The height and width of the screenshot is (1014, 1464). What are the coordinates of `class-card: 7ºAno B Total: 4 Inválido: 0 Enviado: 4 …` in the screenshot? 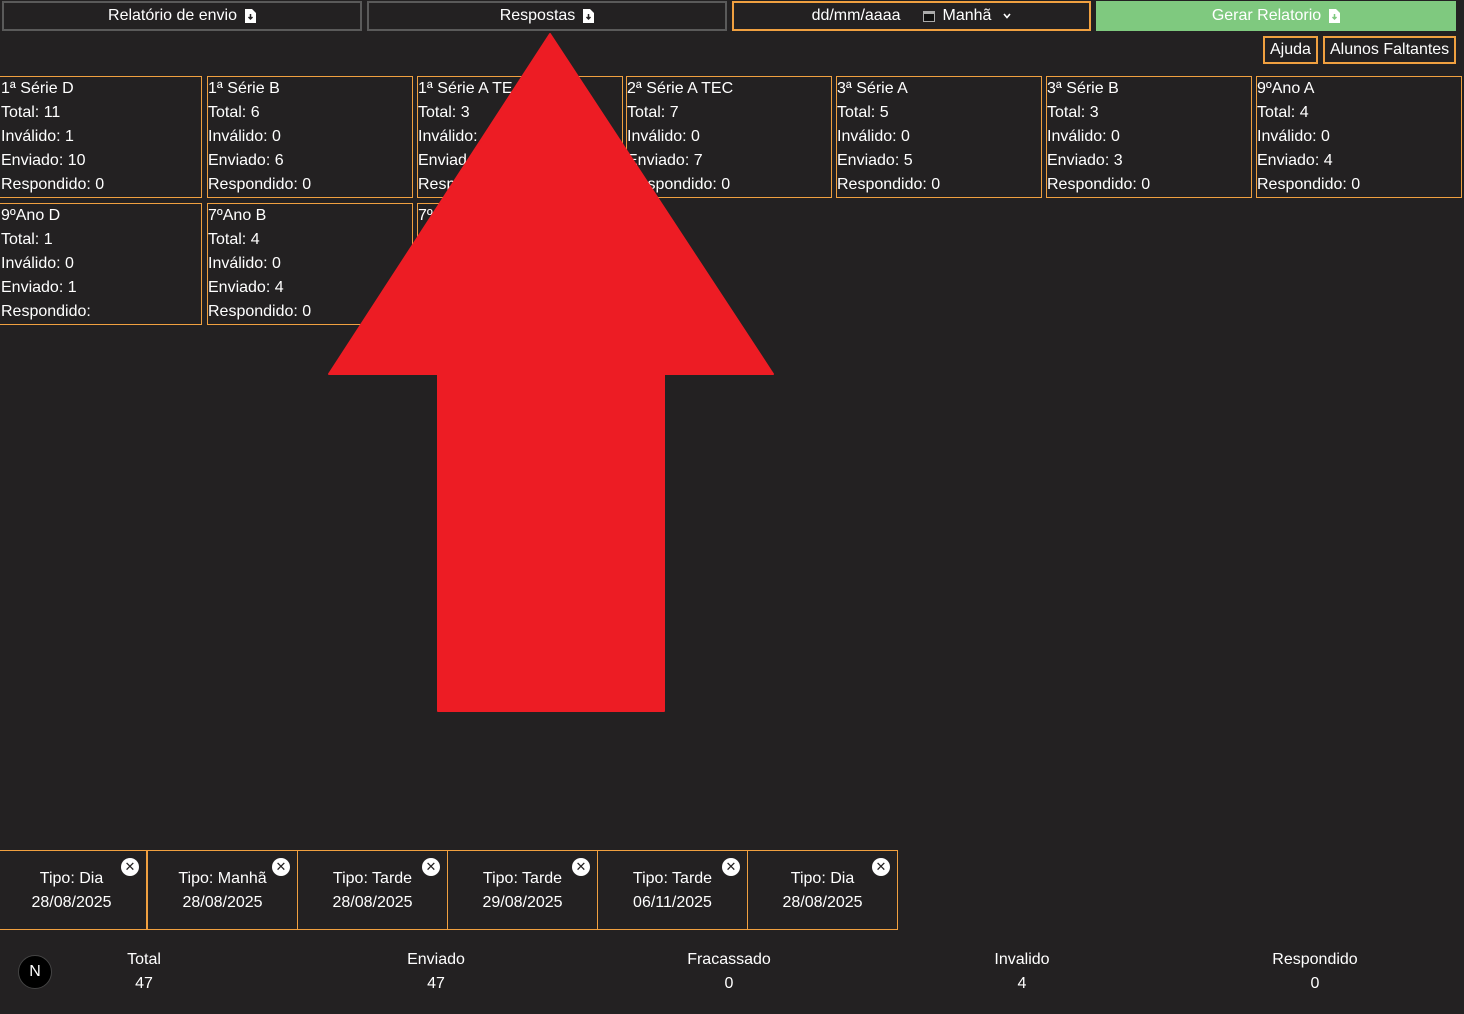 It's located at (310, 264).